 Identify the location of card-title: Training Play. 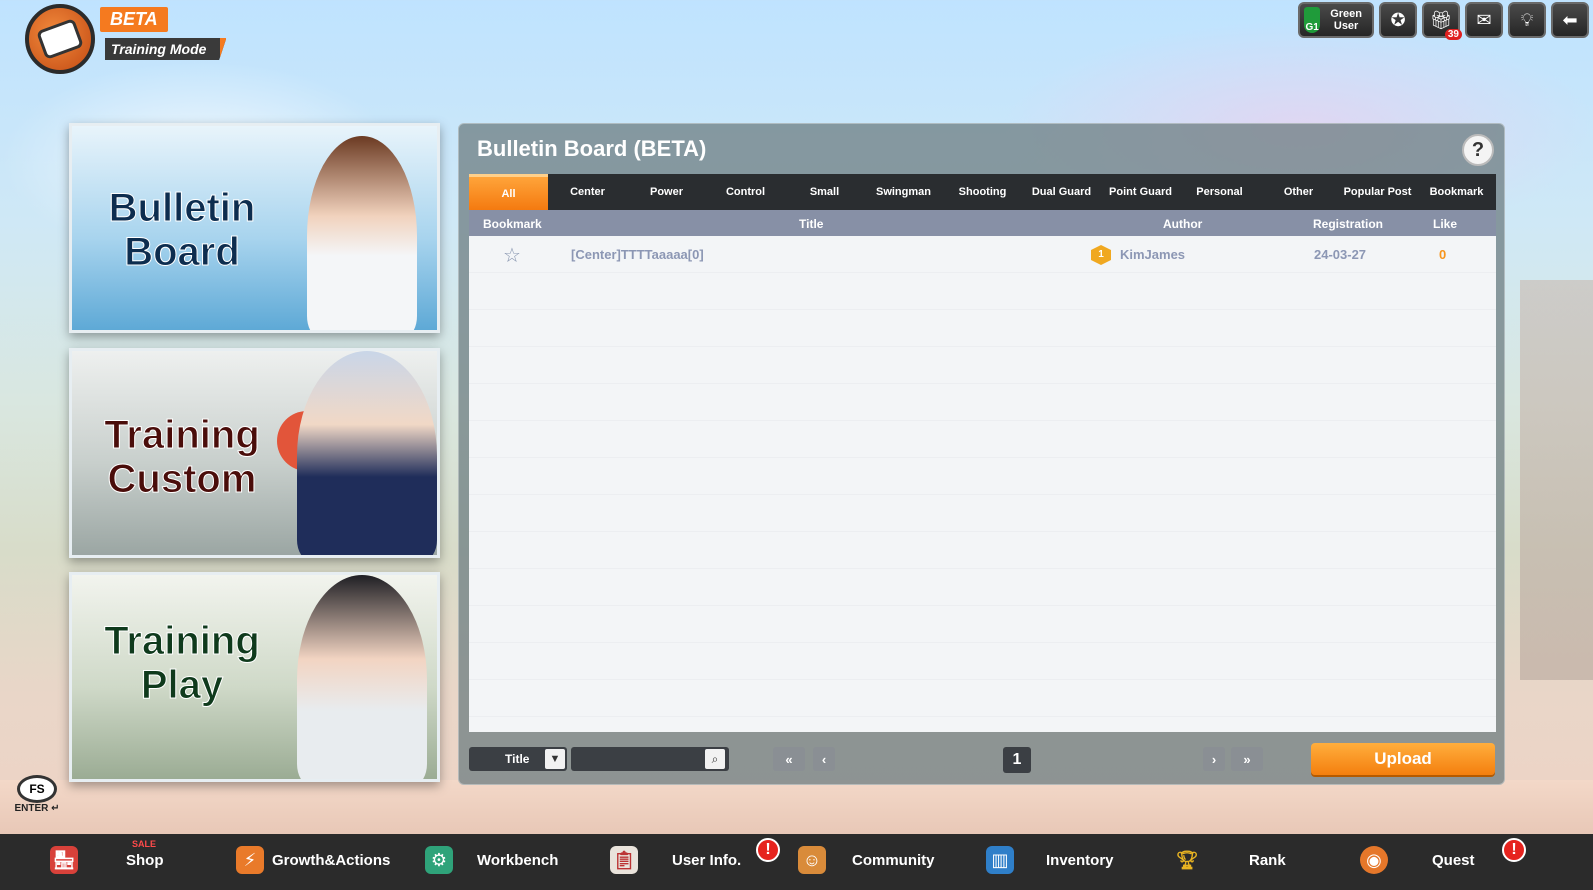
(182, 663).